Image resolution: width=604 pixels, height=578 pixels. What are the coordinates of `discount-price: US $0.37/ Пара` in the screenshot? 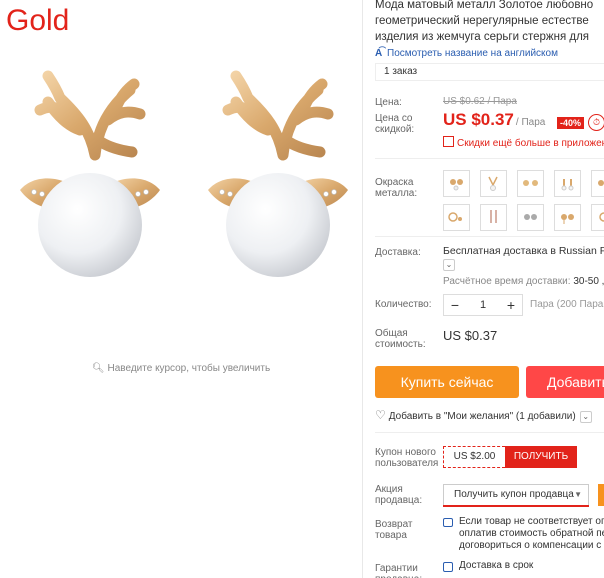 It's located at (494, 119).